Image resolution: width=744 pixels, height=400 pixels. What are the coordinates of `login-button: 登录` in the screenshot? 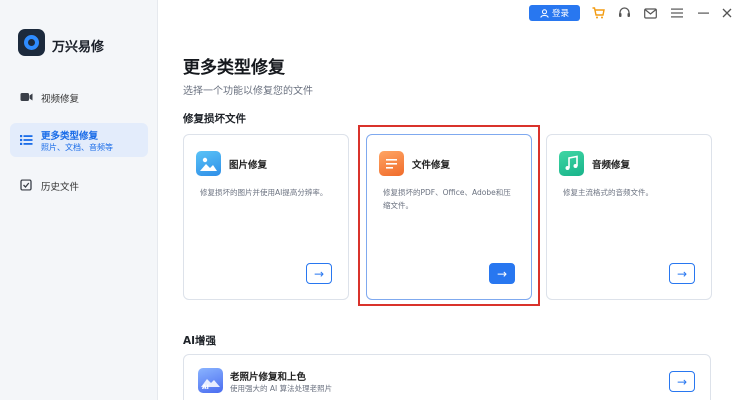 It's located at (554, 13).